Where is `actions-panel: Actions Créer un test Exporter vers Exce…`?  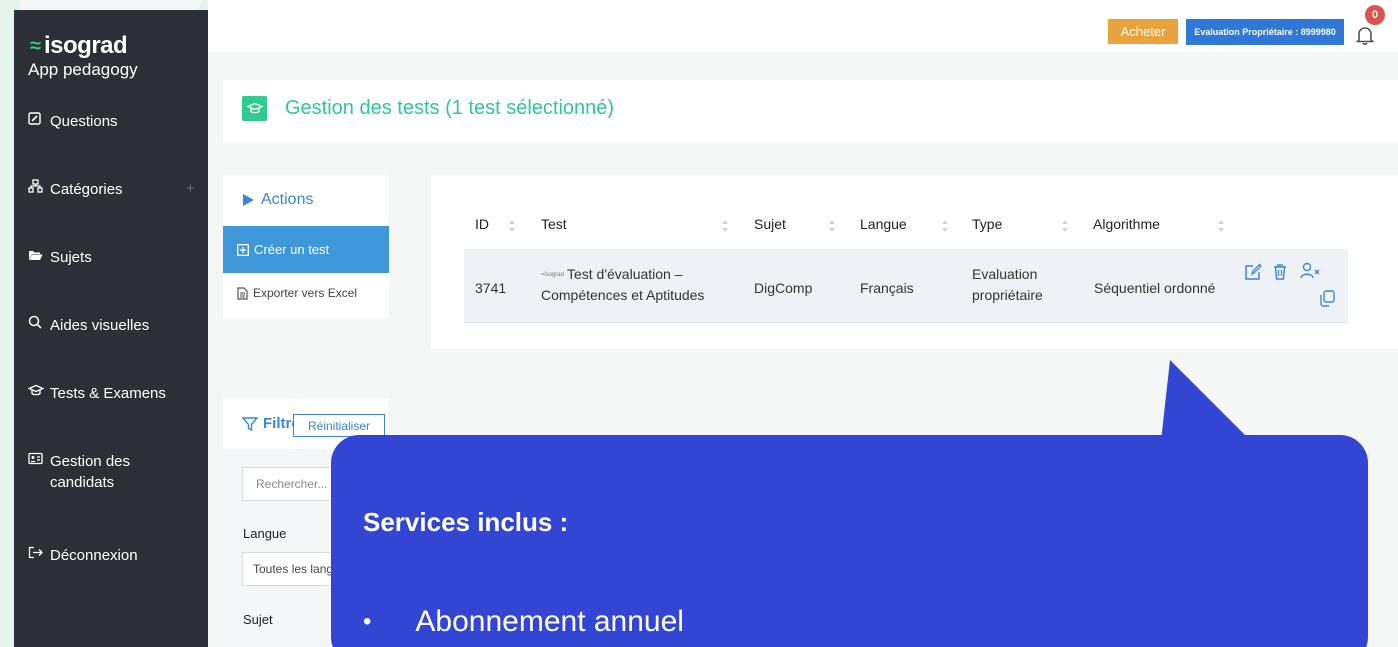
actions-panel: Actions Créer un test Exporter vers Exce… is located at coordinates (306, 246).